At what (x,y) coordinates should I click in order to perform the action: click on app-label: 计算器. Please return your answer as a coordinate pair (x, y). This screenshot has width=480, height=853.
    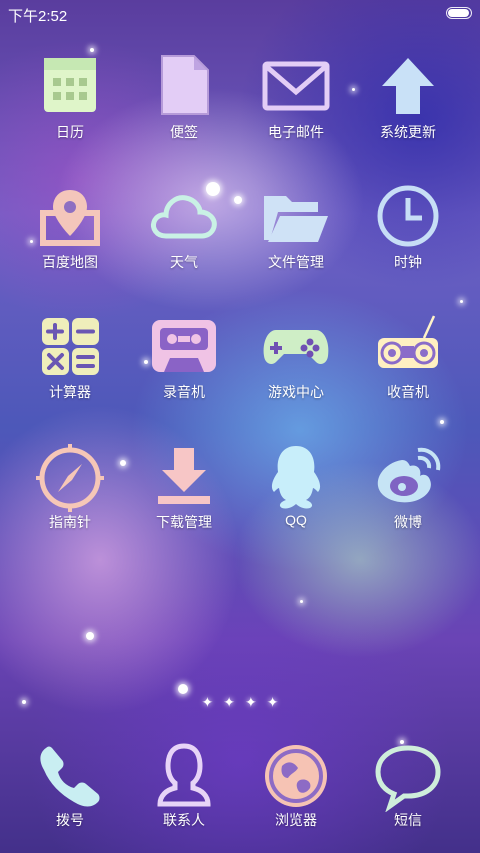
    Looking at the image, I should click on (70, 392).